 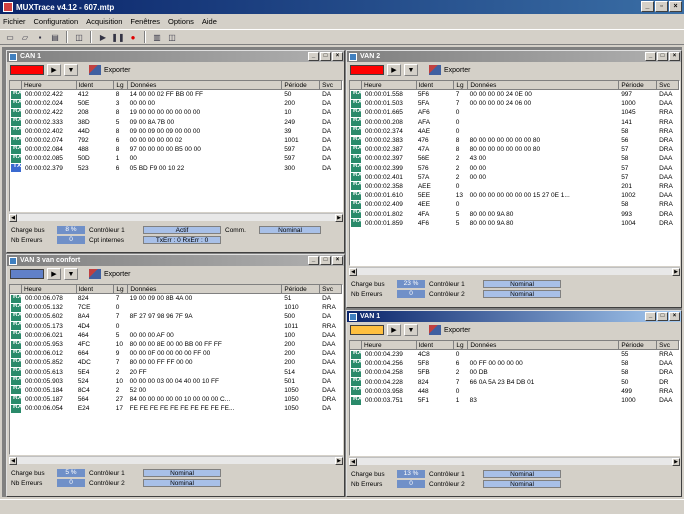 What do you see at coordinates (514, 177) in the screenshot?
I see `table-row: RX00:00:02.401 57A 2 00 00 57 DAA` at bounding box center [514, 177].